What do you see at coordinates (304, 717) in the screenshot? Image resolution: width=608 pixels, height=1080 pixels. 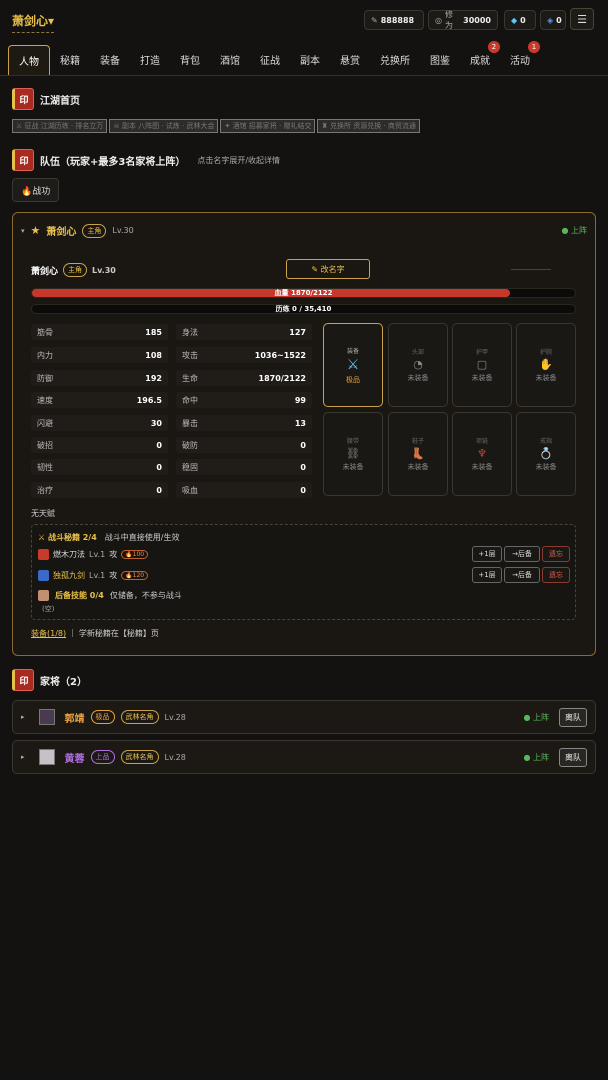 I see `retainer-row: ▸ 郭靖 极品 武林名角 Lv.28 ● 上阵 离队` at bounding box center [304, 717].